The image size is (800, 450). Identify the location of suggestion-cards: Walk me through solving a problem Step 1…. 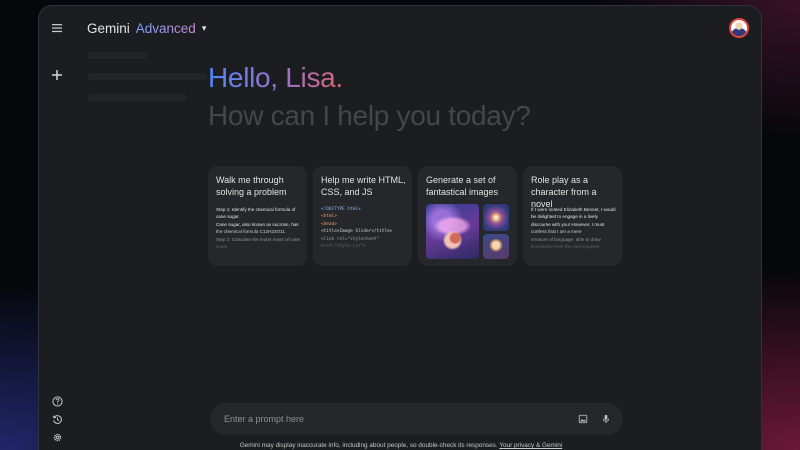
(415, 216).